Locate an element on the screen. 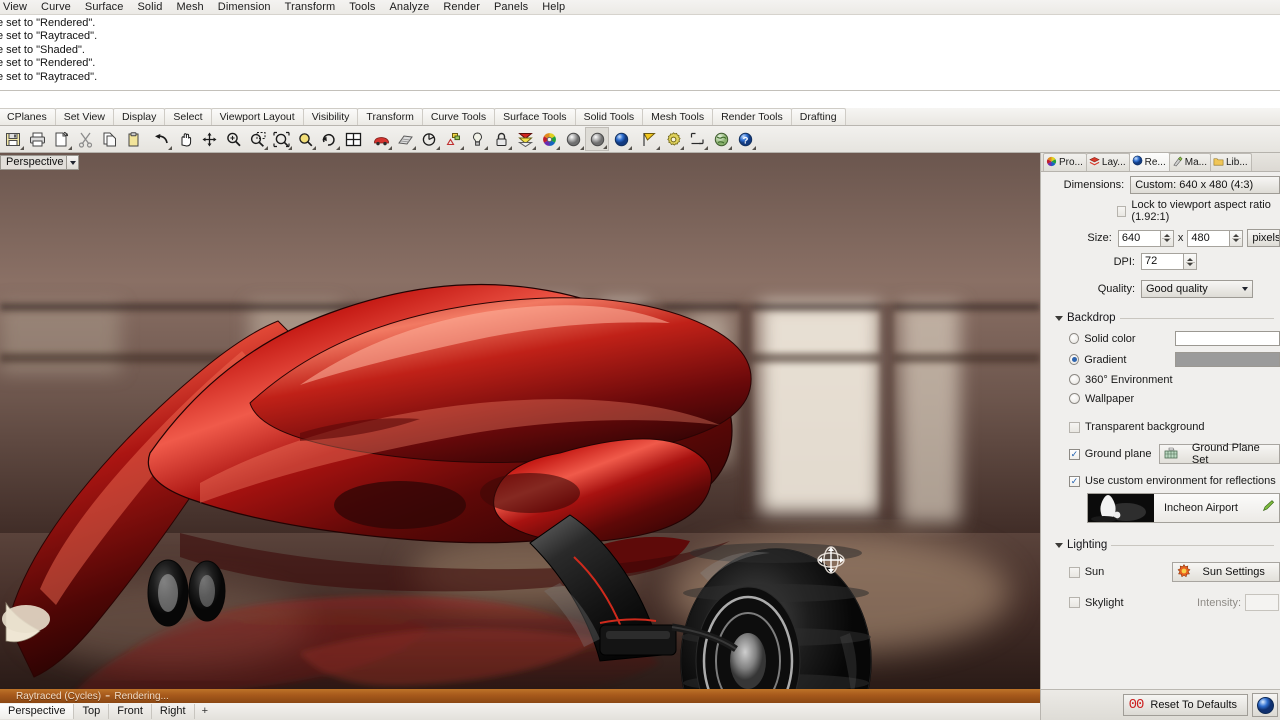  paste-icon is located at coordinates (133, 139).